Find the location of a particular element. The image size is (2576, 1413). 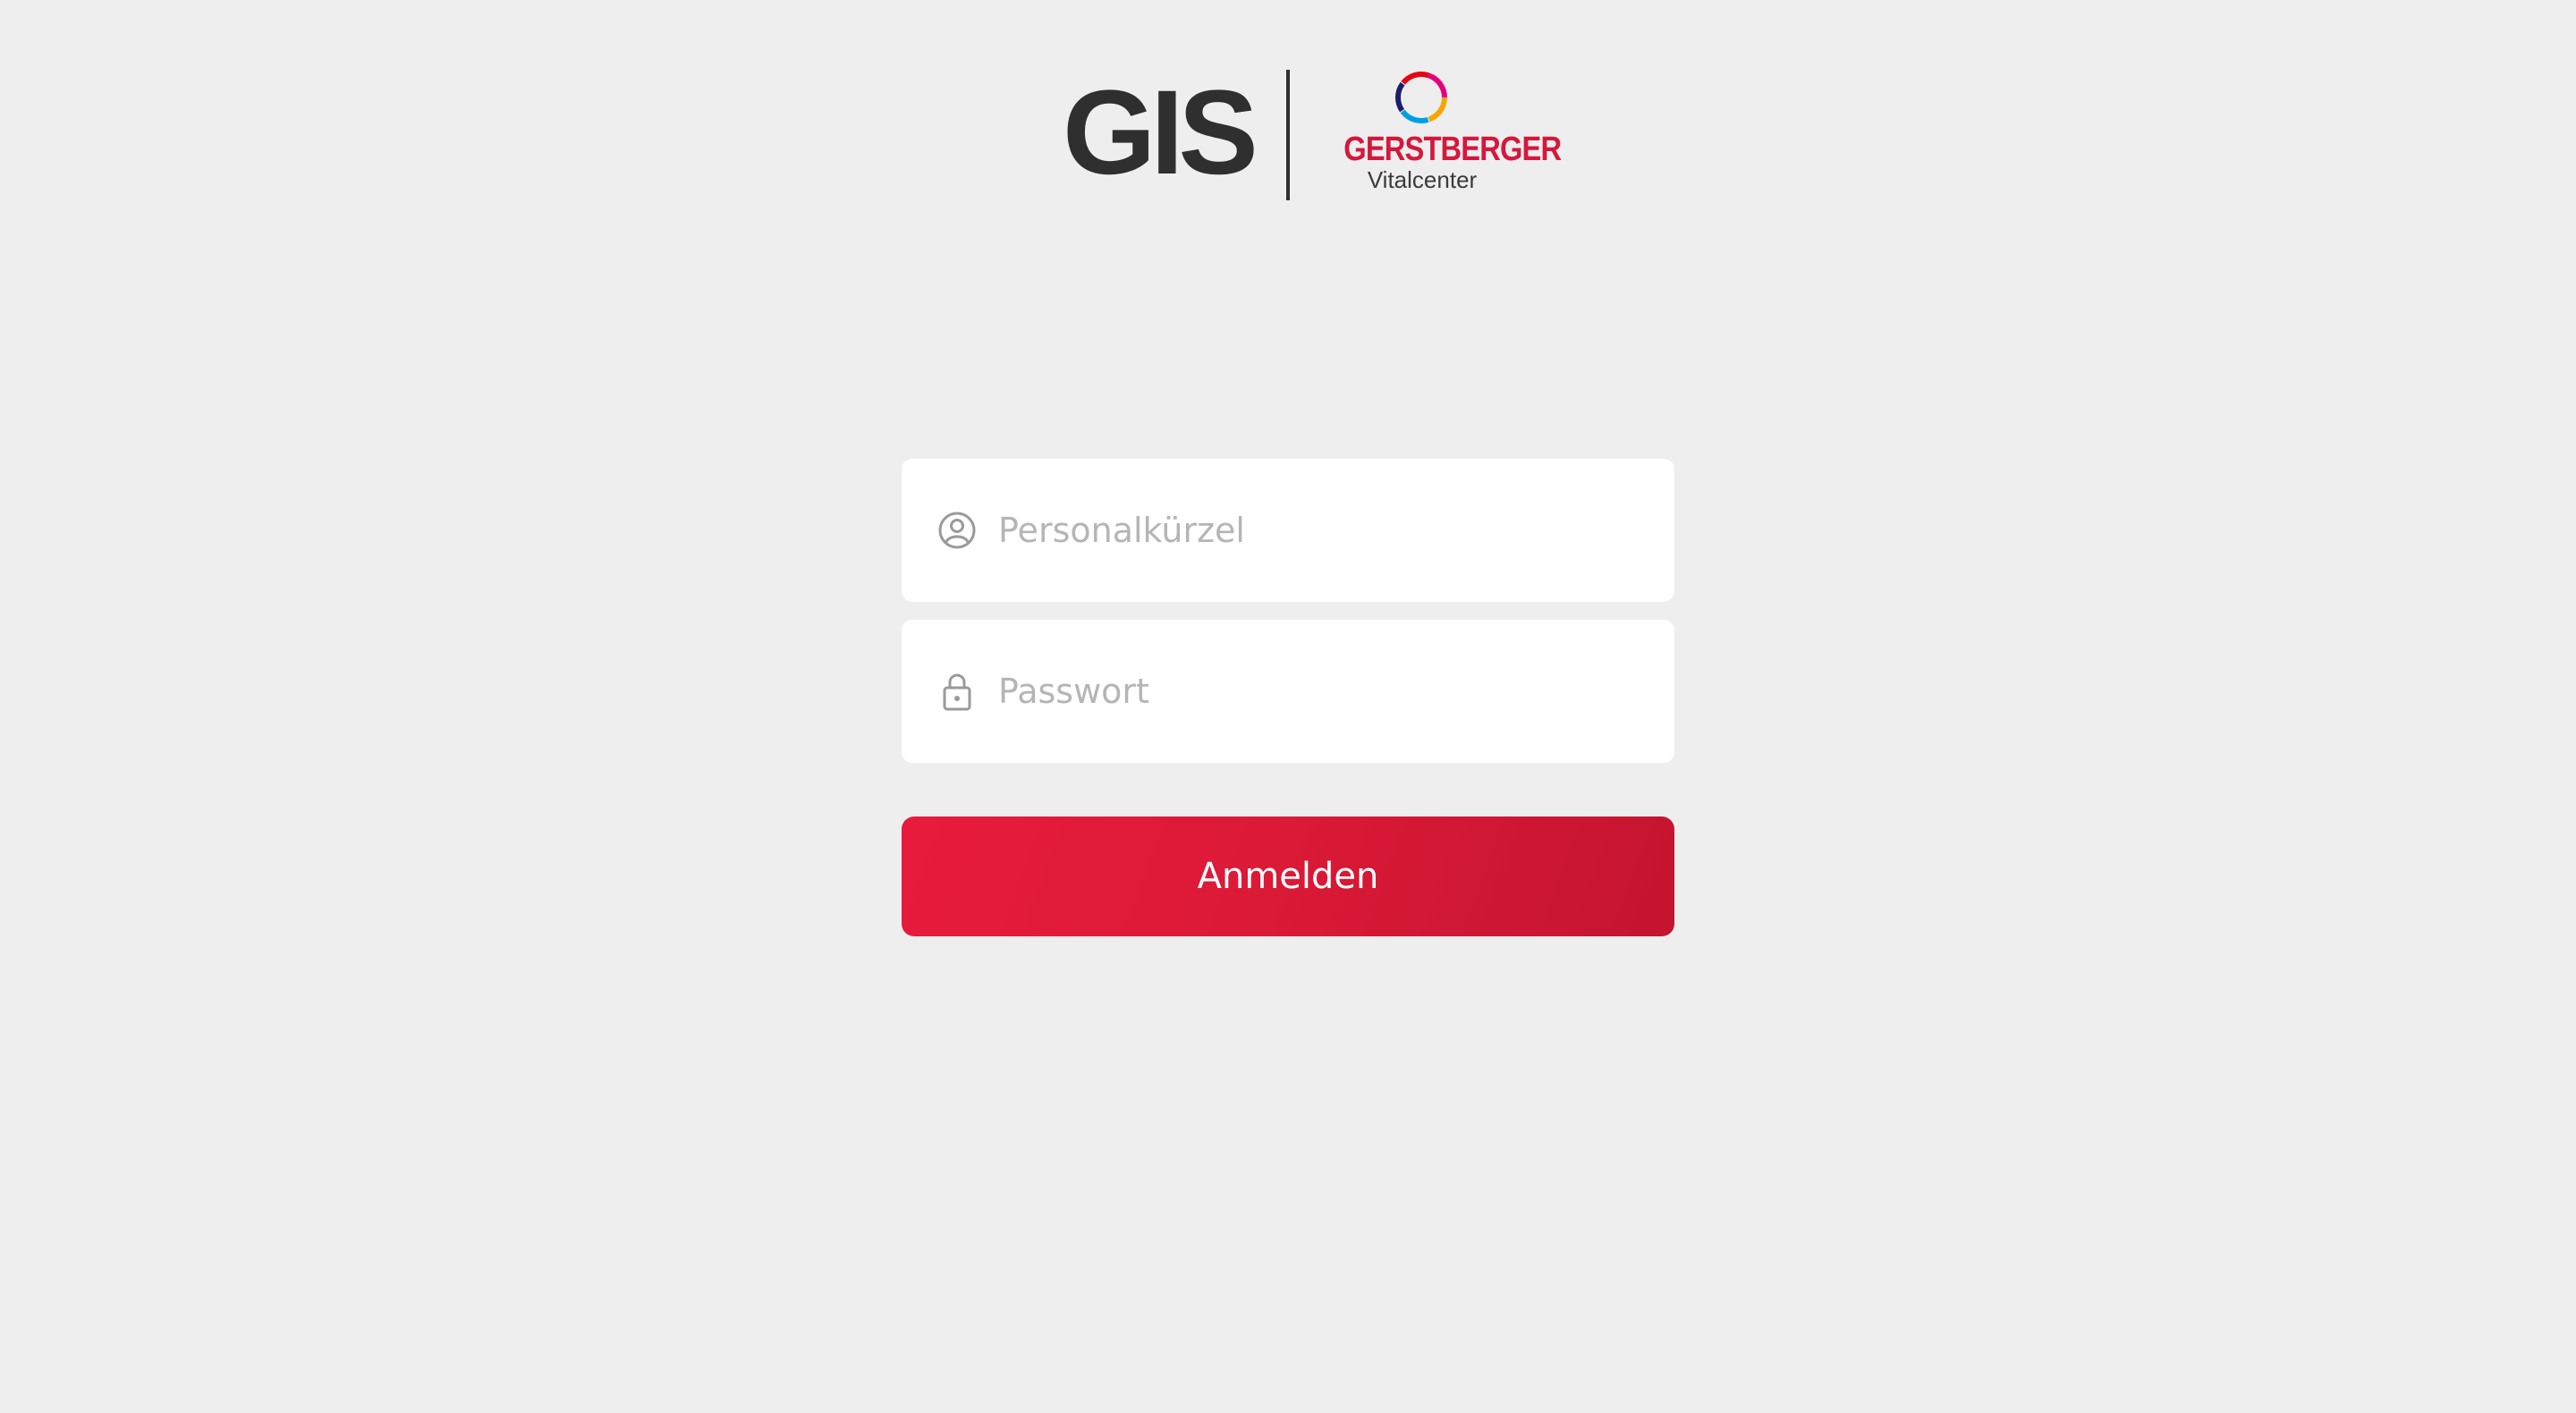

password-field is located at coordinates (1288, 691).